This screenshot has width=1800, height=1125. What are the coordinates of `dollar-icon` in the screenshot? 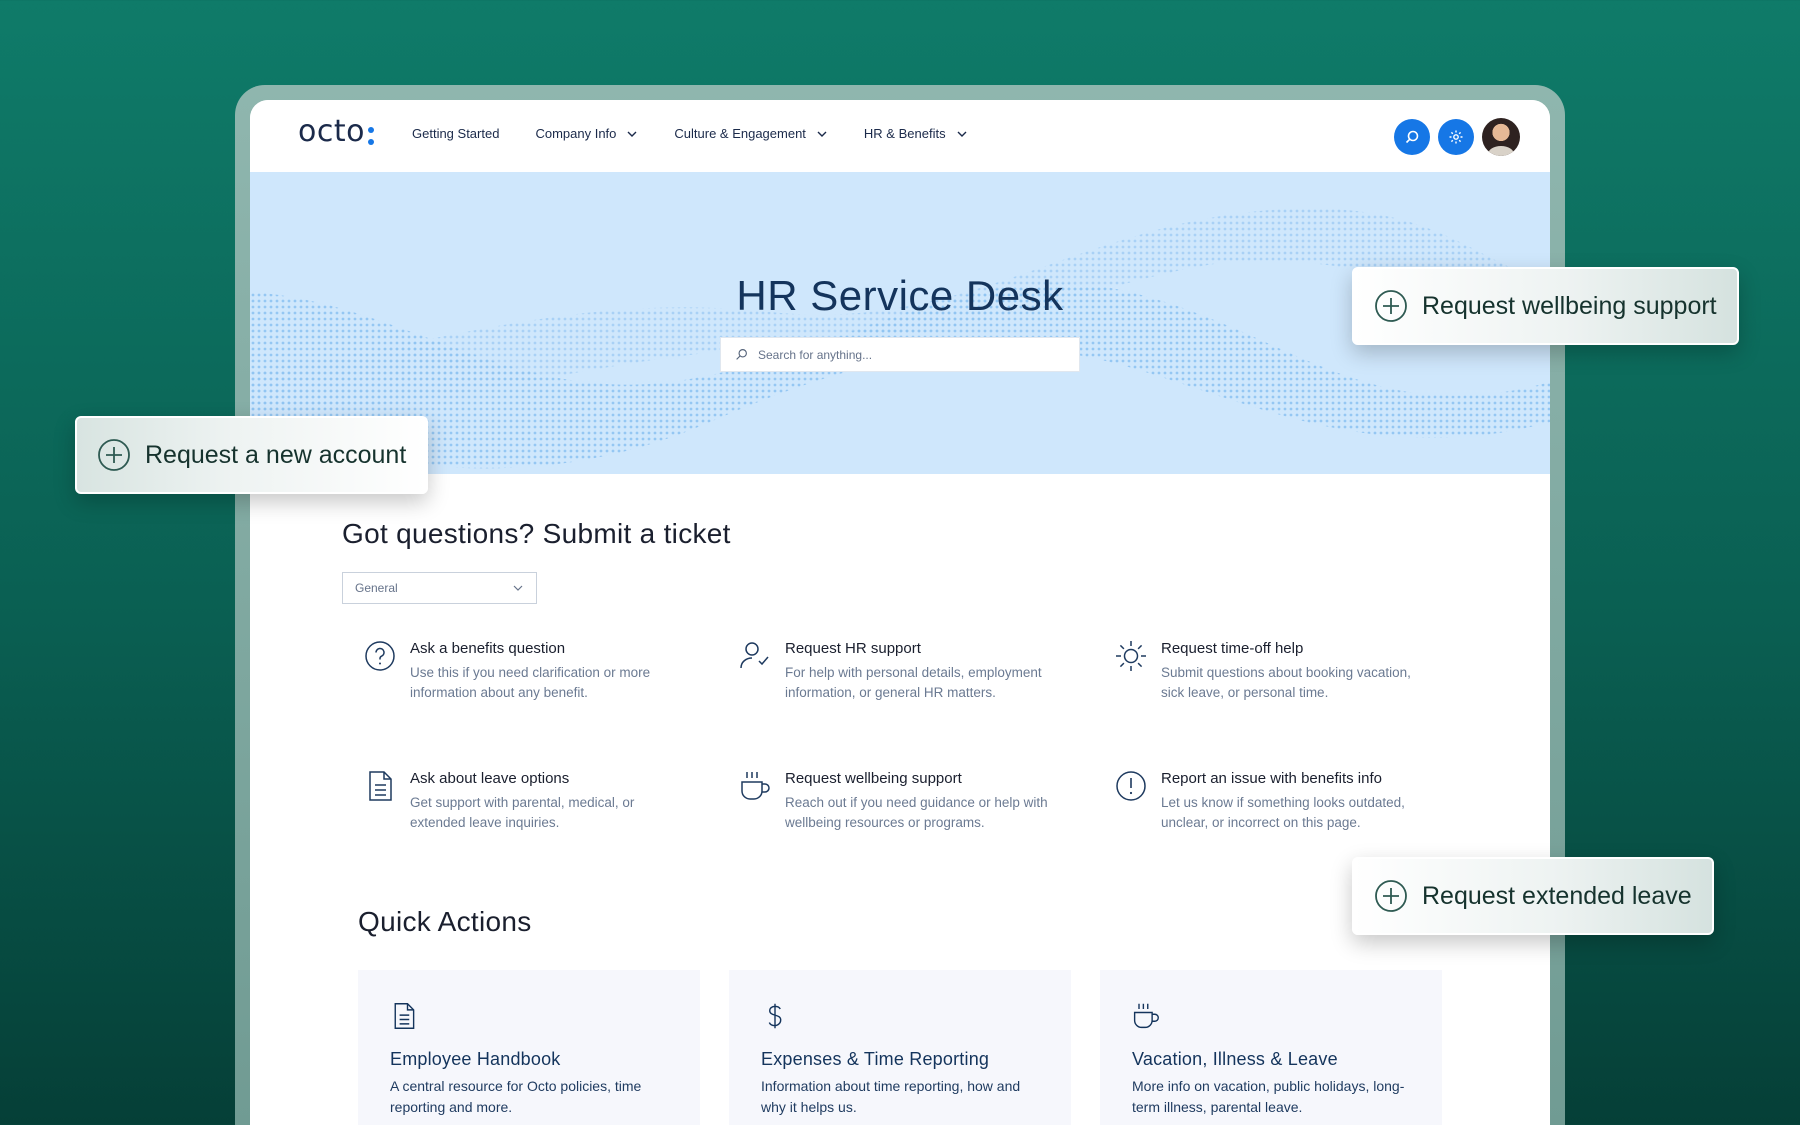 It's located at (775, 1016).